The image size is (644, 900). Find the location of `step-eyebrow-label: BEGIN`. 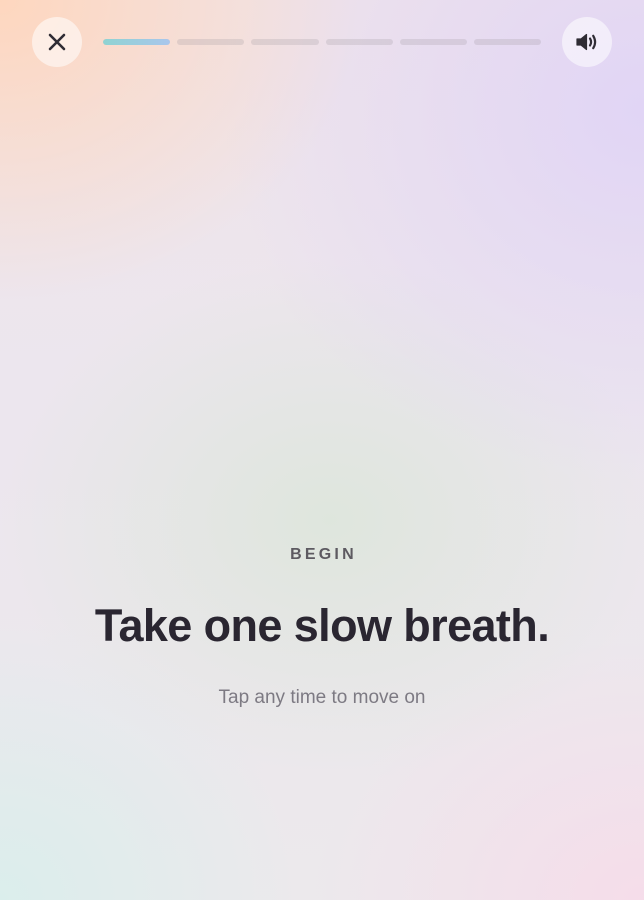

step-eyebrow-label: BEGIN is located at coordinates (323, 554).